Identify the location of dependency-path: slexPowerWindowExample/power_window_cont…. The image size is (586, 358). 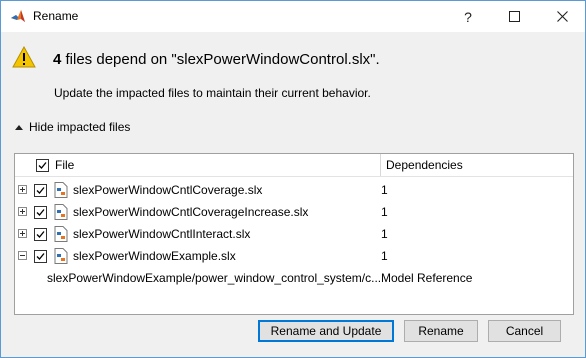
(214, 278).